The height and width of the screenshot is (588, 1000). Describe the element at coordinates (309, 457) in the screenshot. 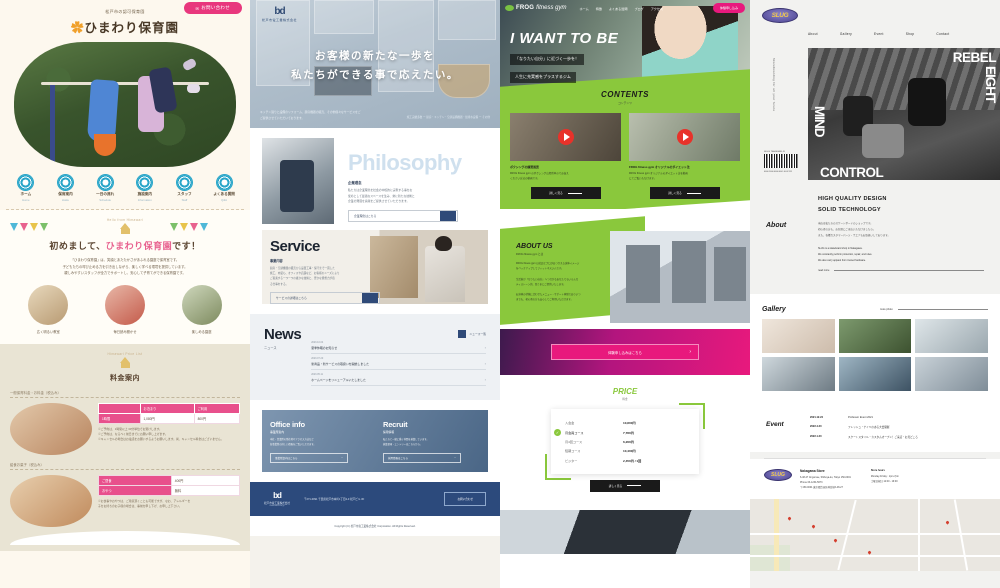

I see `office-button: 事業所案内はこちら →` at that location.